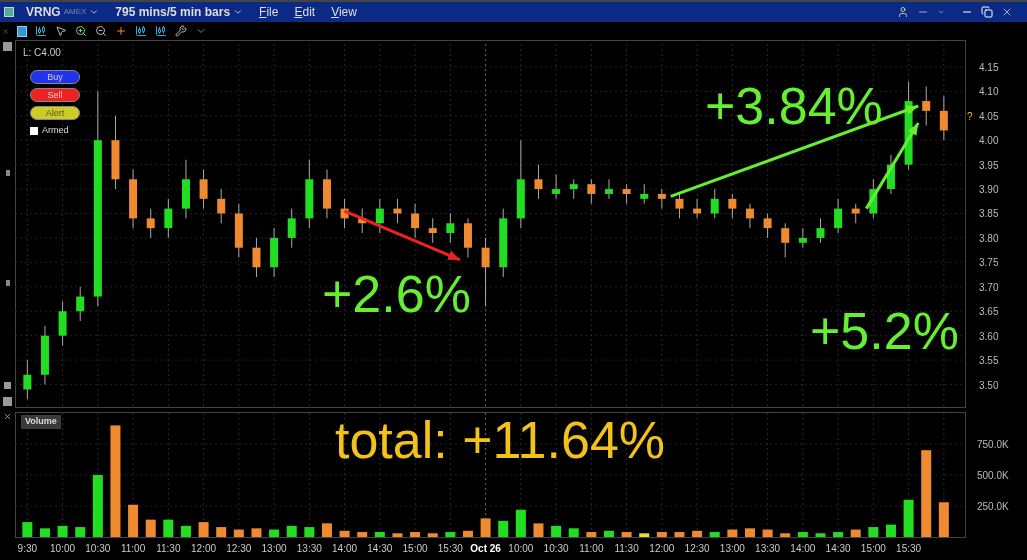 This screenshot has width=1027, height=560. What do you see at coordinates (989, 214) in the screenshot?
I see `axis-label: 3.85` at bounding box center [989, 214].